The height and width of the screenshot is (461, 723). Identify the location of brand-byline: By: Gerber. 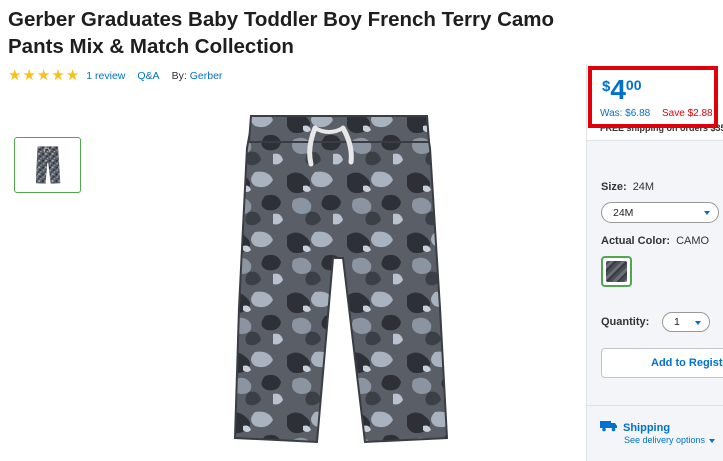
(197, 76).